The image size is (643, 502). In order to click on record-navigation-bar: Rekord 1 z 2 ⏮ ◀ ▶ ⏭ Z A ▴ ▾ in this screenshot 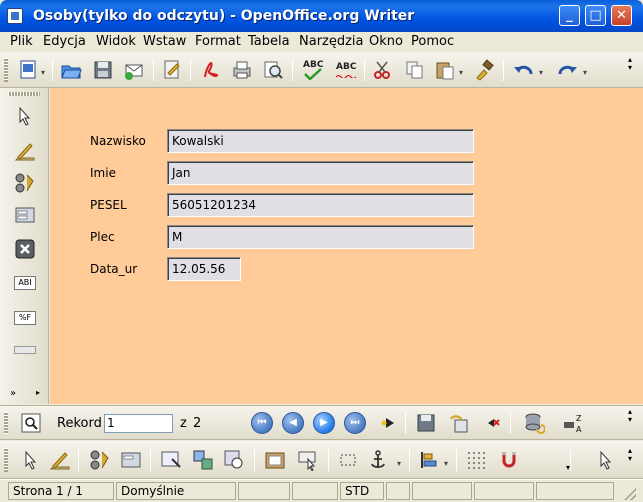, I will do `click(321, 422)`.